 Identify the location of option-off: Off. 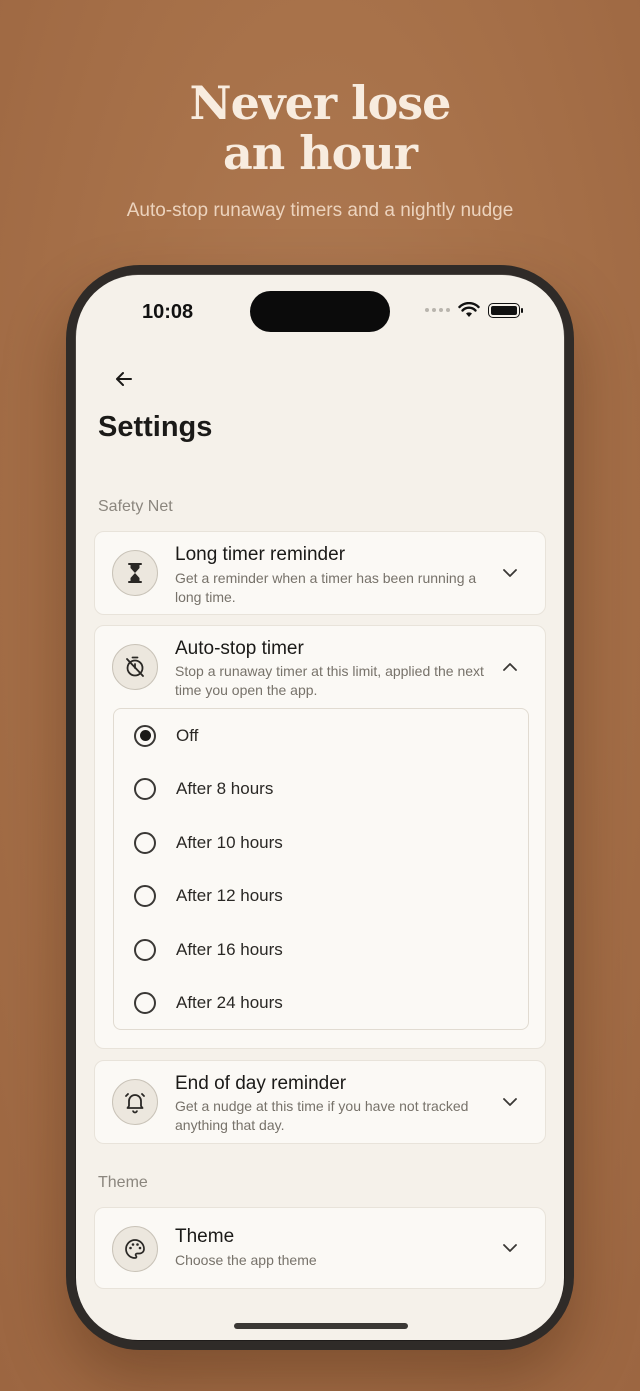
(321, 735).